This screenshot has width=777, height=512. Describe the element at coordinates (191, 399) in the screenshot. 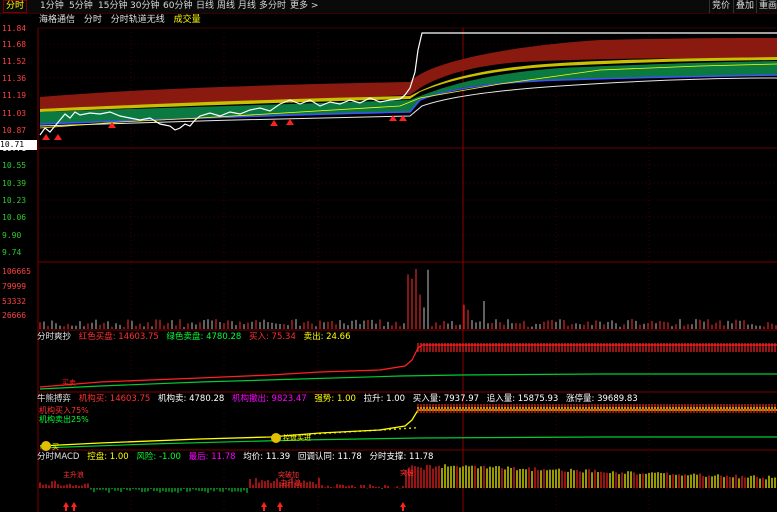

I see `panel2-inst-sell: 机构卖: 4780.28` at that location.